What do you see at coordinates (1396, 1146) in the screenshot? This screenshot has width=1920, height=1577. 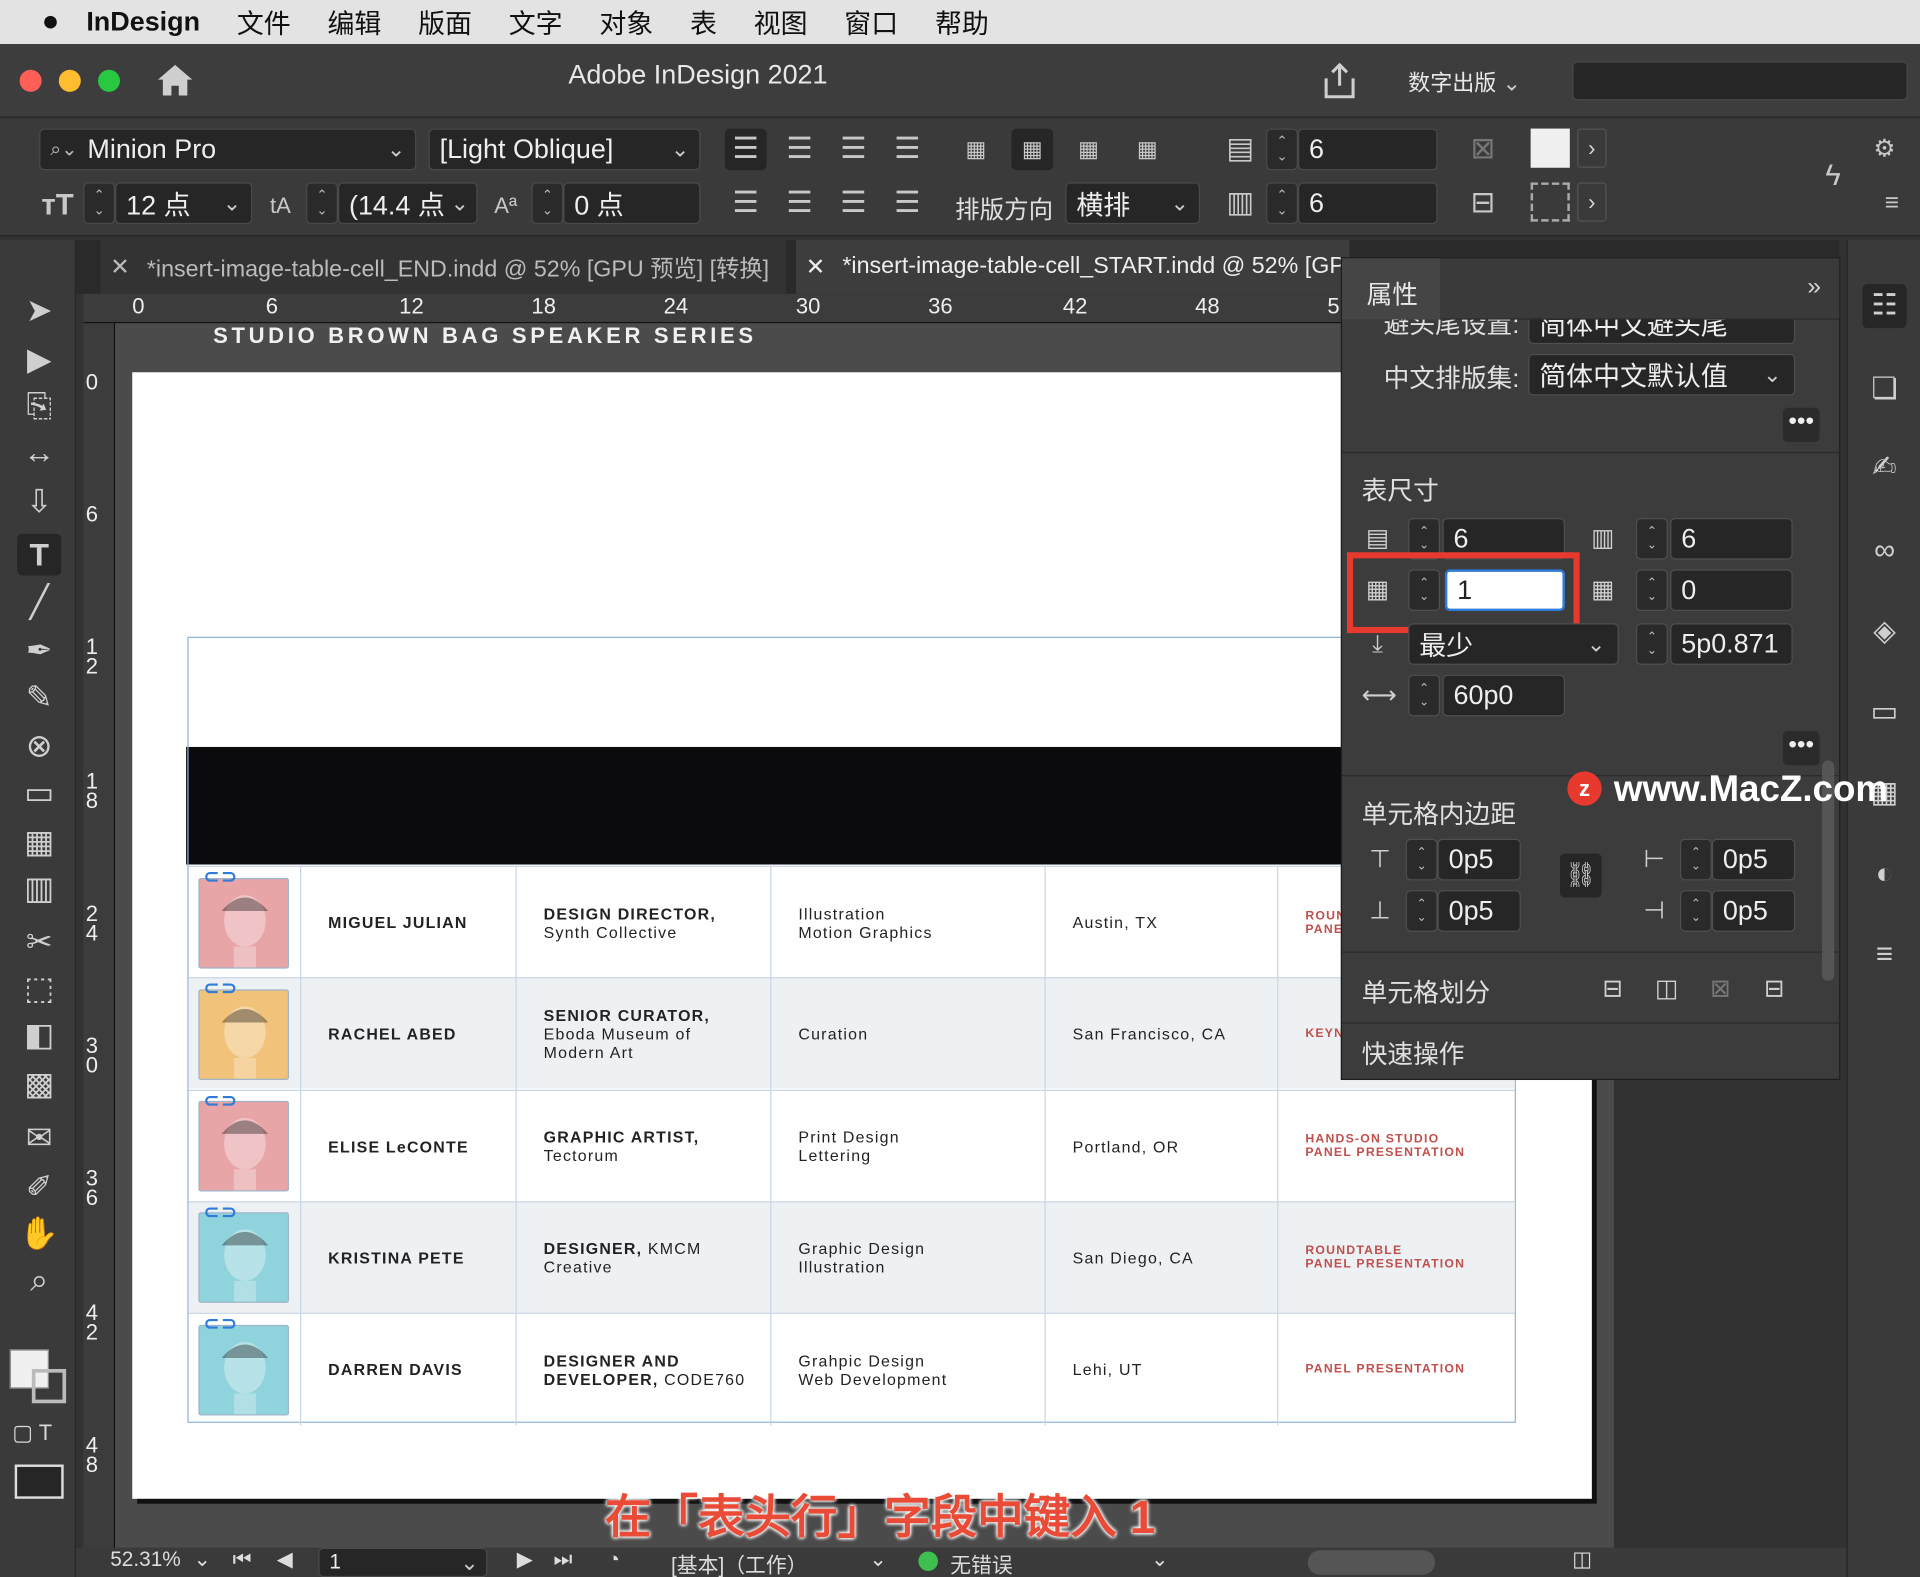 I see `presentation-cell: HANDS-ON STUDIO PANEL PRESENTATION` at bounding box center [1396, 1146].